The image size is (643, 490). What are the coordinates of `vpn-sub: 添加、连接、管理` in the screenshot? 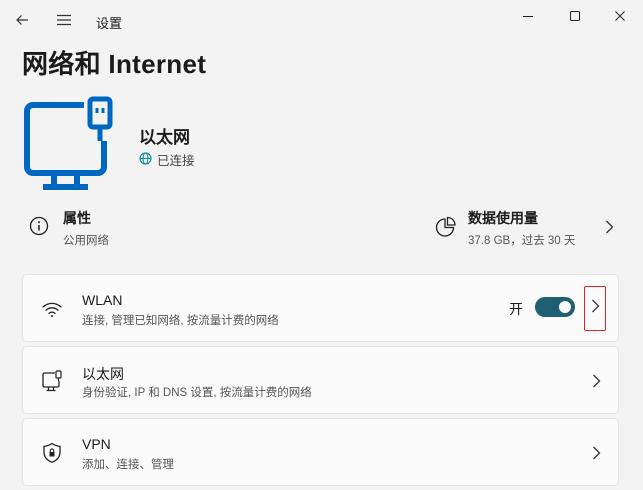 It's located at (128, 465).